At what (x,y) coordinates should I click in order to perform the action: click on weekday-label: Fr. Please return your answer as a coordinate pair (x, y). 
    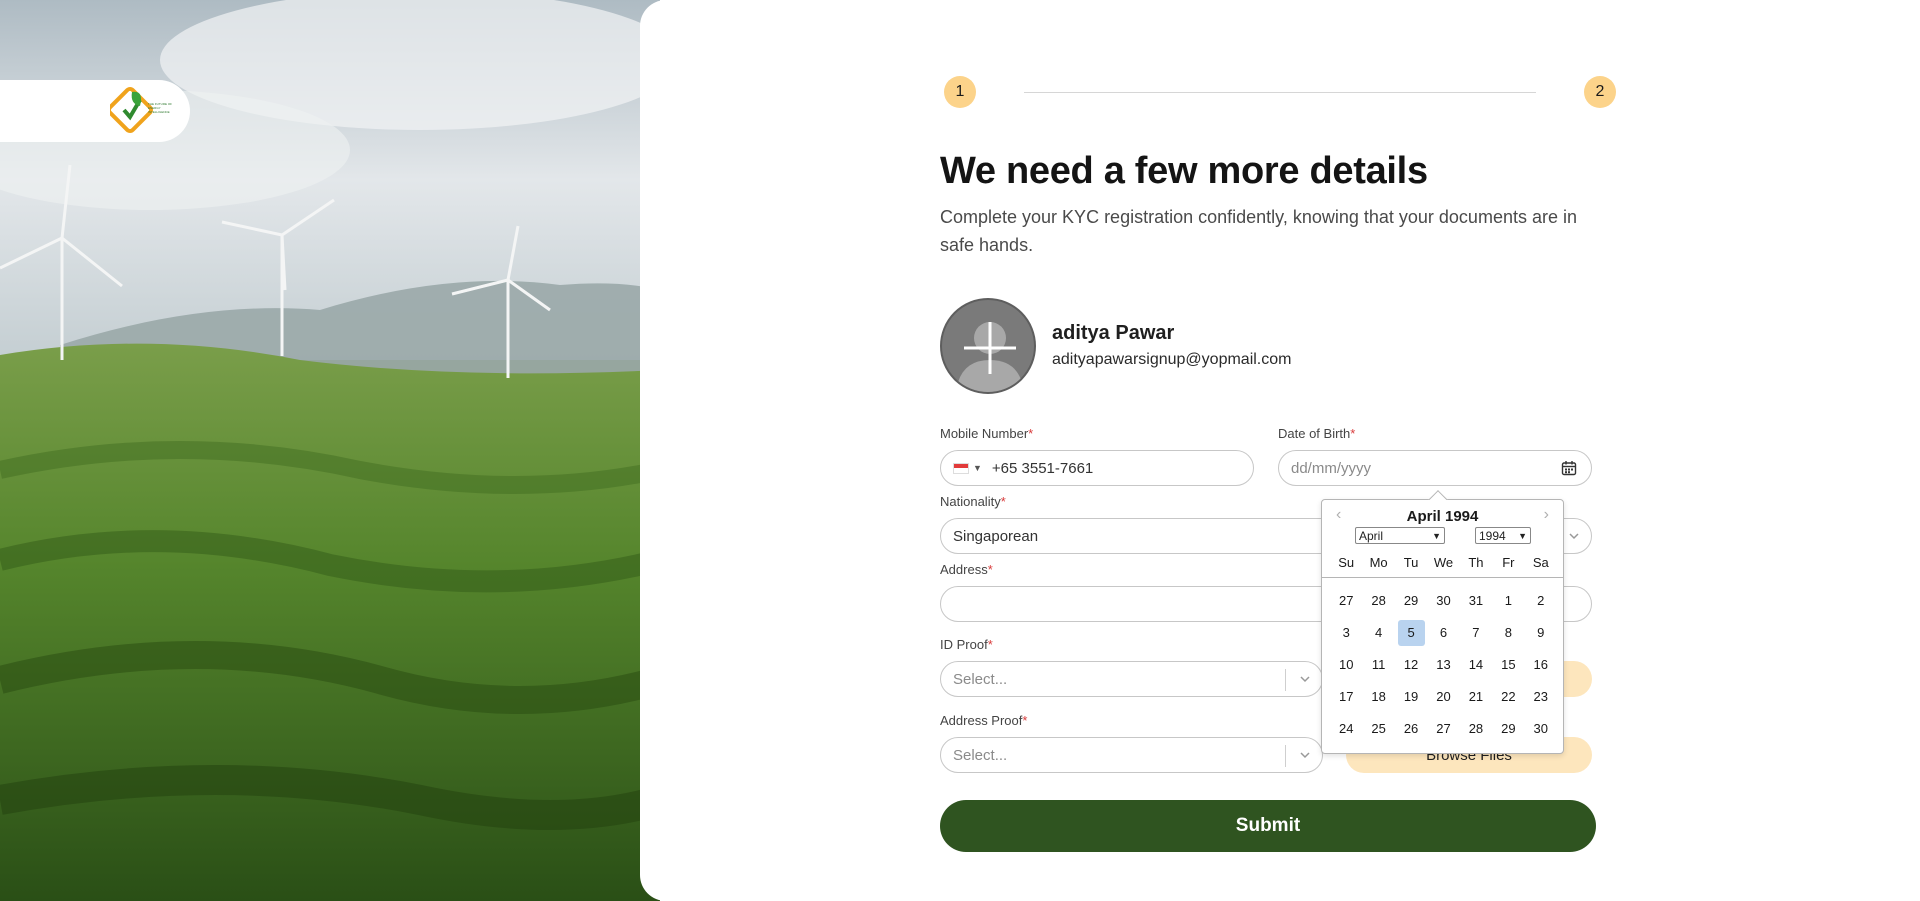
    Looking at the image, I should click on (1508, 562).